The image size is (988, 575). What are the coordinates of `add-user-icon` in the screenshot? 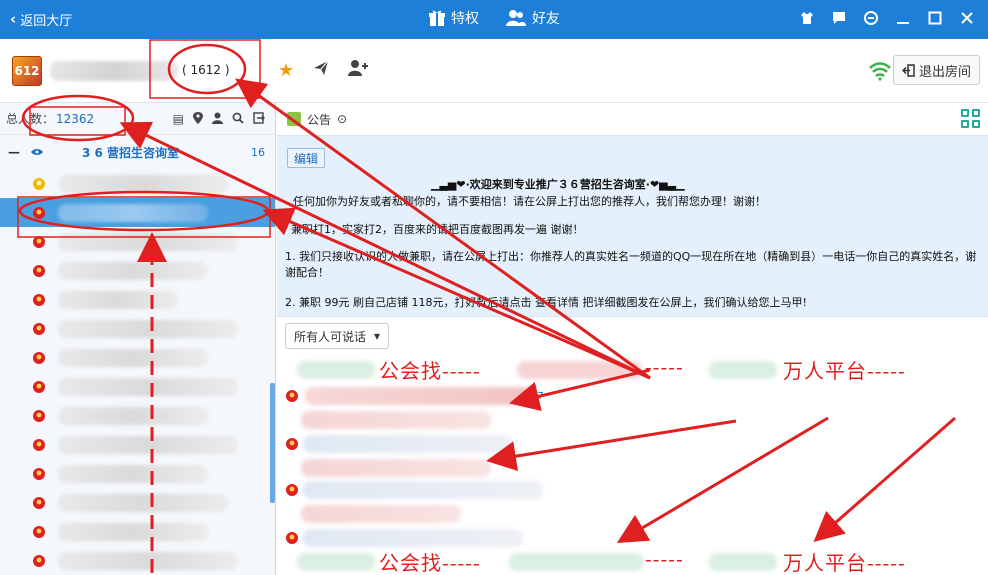 It's located at (358, 70).